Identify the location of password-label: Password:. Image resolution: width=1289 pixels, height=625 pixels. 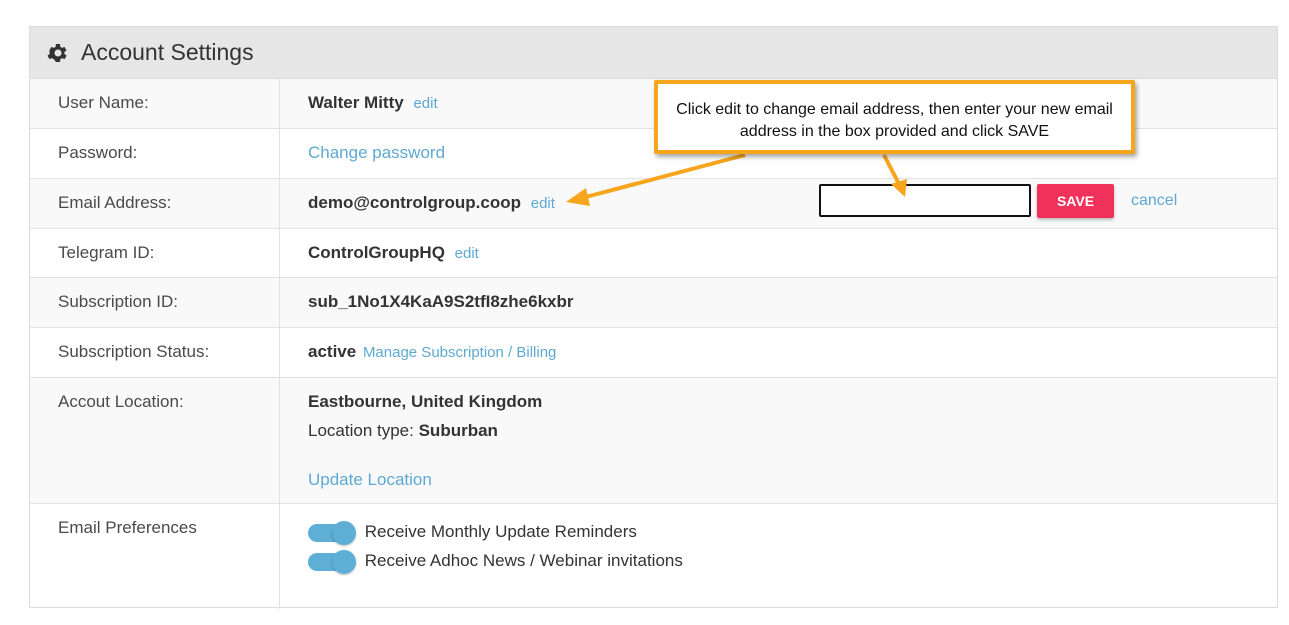
(98, 152).